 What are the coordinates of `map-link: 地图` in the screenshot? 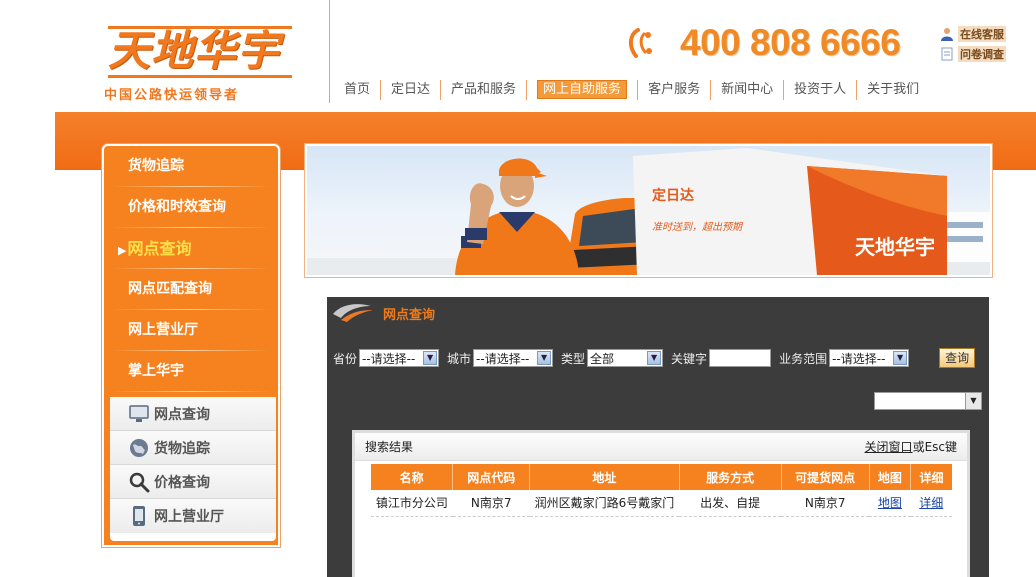 It's located at (890, 503).